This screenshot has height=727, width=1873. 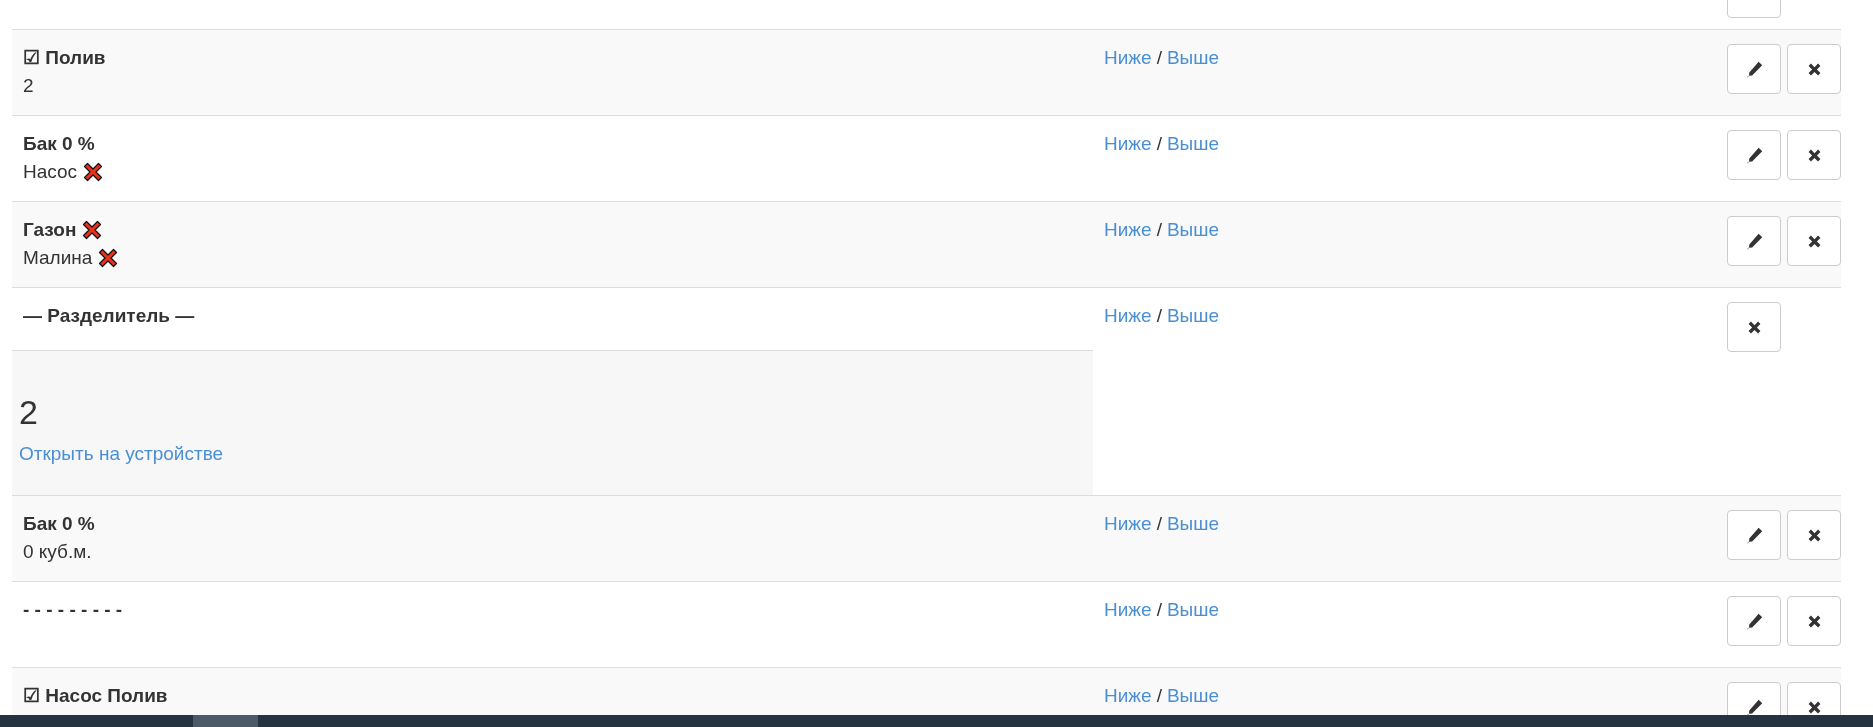 What do you see at coordinates (121, 454) in the screenshot?
I see `open-on-device-link: Открыть на устройстве` at bounding box center [121, 454].